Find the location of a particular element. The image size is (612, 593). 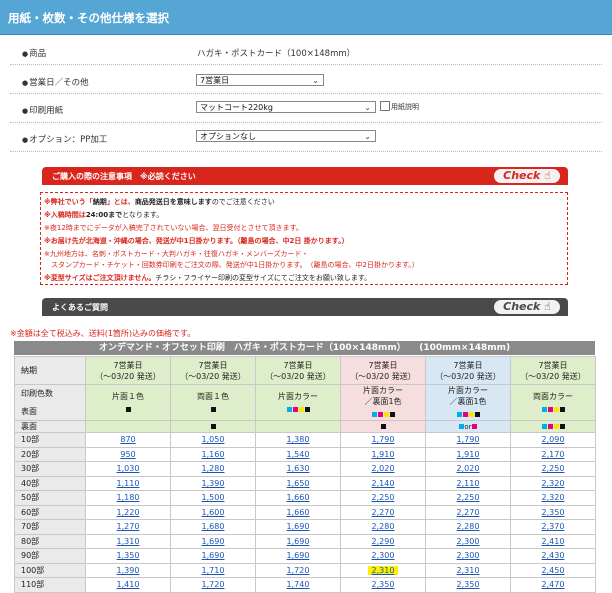

price-link: 1,740 is located at coordinates (298, 584).